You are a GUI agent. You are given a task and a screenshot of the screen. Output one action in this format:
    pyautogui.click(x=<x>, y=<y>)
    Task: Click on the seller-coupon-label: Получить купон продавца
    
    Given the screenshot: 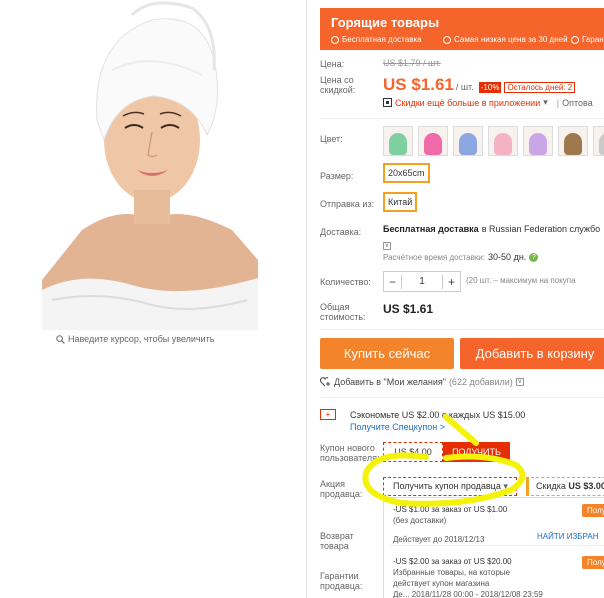 What is the action you would take?
    pyautogui.click(x=447, y=486)
    